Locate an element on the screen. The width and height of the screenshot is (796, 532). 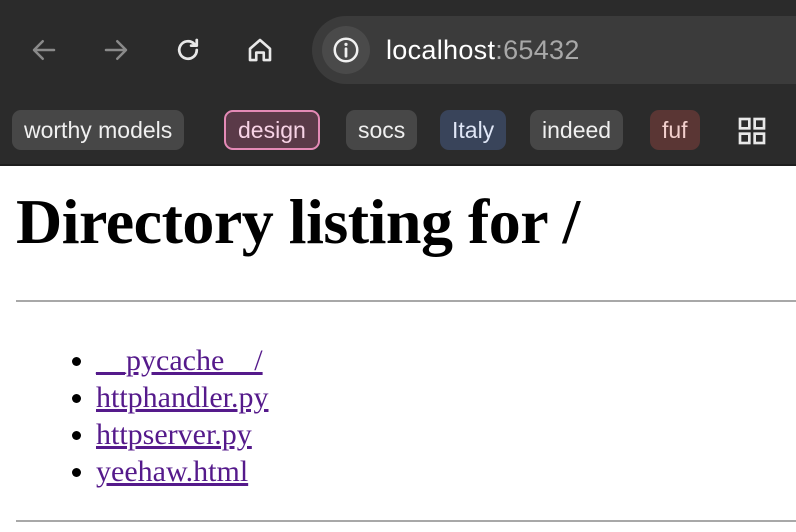
apps-button is located at coordinates (752, 131).